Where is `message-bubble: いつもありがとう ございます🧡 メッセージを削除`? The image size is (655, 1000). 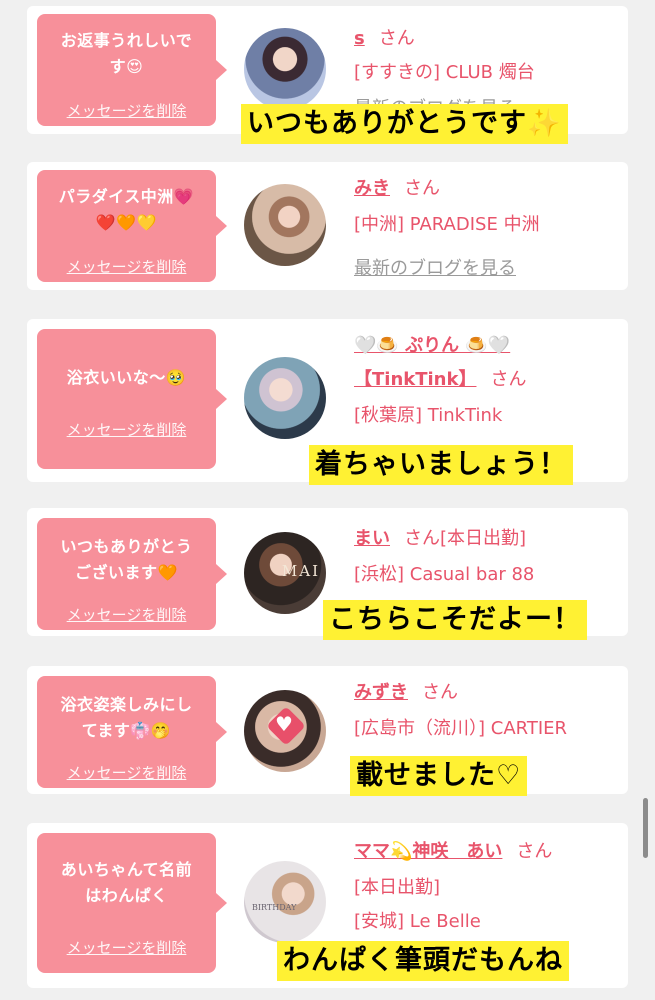
message-bubble: いつもありがとう ございます🧡 メッセージを削除 is located at coordinates (132, 574).